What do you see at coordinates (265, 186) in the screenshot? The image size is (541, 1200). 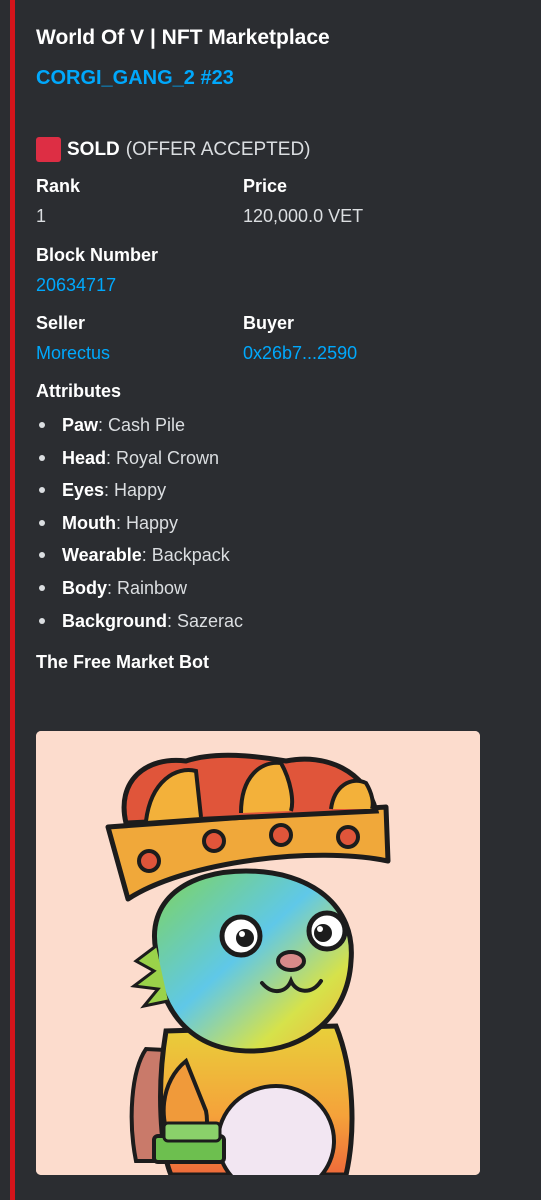 I see `price-label: Price` at bounding box center [265, 186].